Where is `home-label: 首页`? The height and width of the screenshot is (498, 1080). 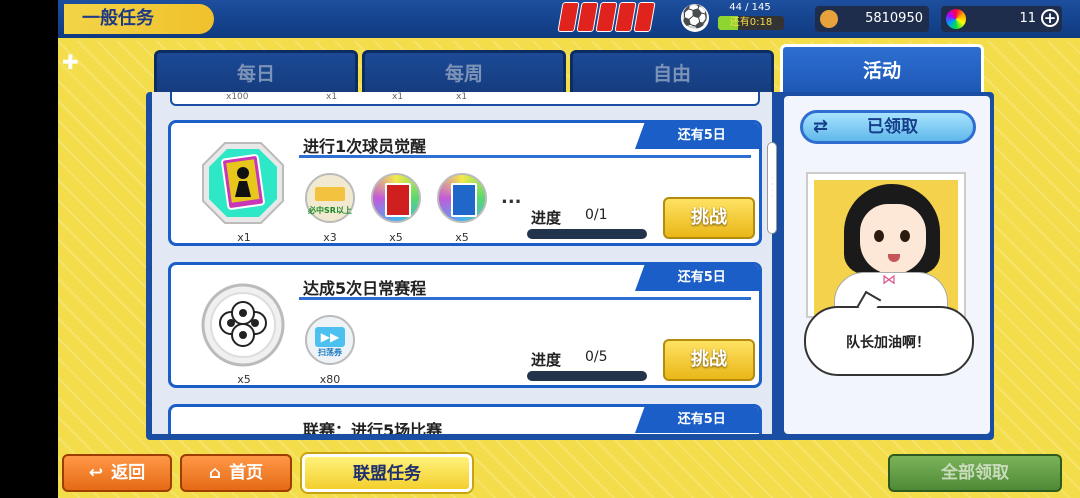
home-label: 首页 is located at coordinates (246, 473).